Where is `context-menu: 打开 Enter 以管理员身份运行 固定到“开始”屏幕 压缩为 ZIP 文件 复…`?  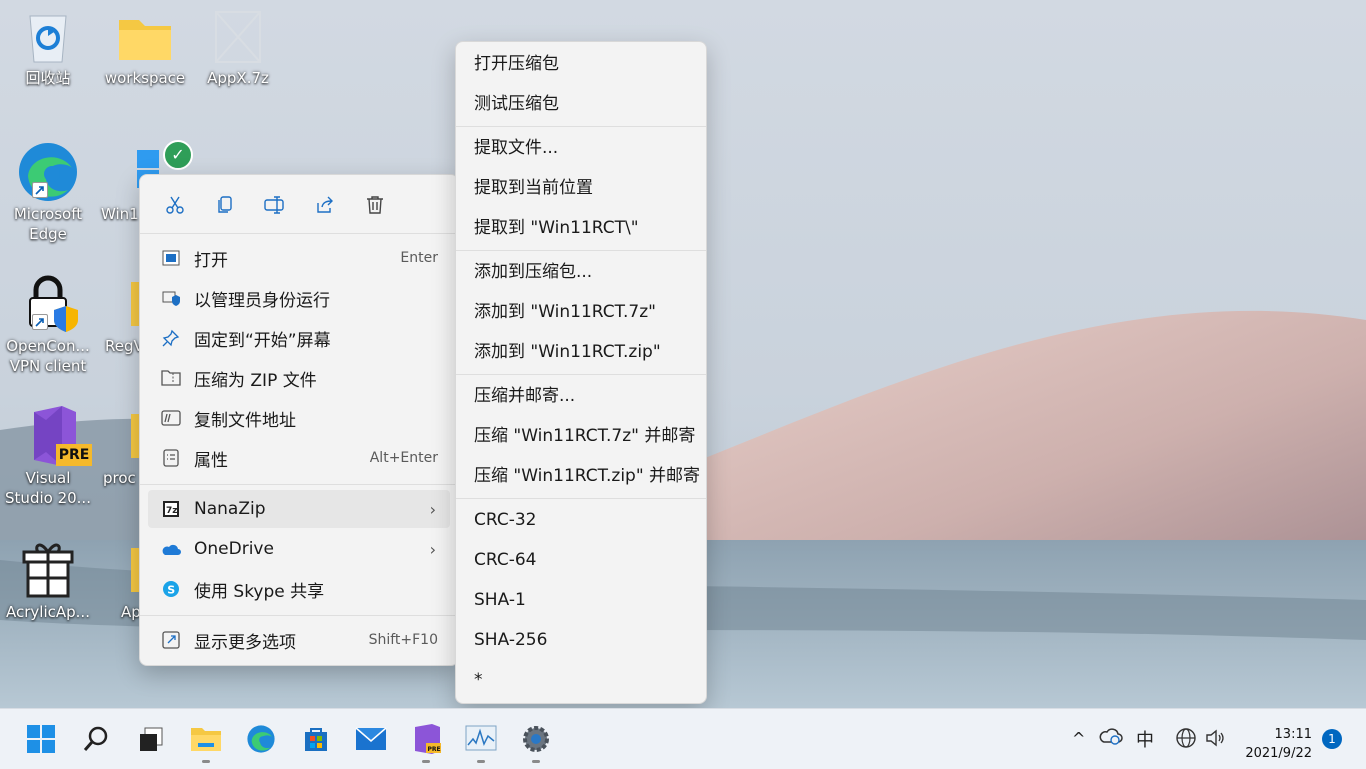
context-menu: 打开 Enter 以管理员身份运行 固定到“开始”屏幕 压缩为 ZIP 文件 复… is located at coordinates (299, 420).